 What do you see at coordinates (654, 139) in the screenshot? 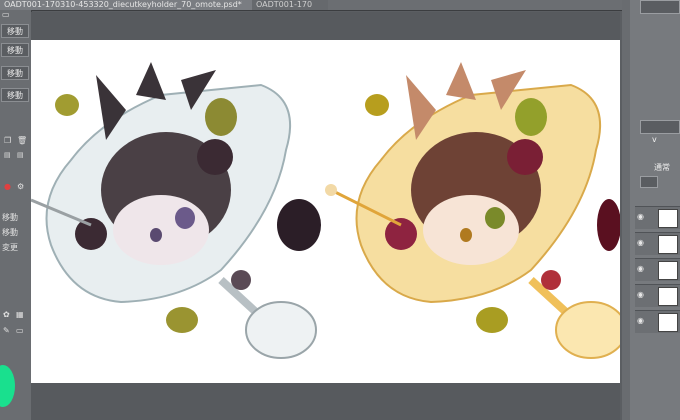
I see `layer-option-label: v` at bounding box center [654, 139].